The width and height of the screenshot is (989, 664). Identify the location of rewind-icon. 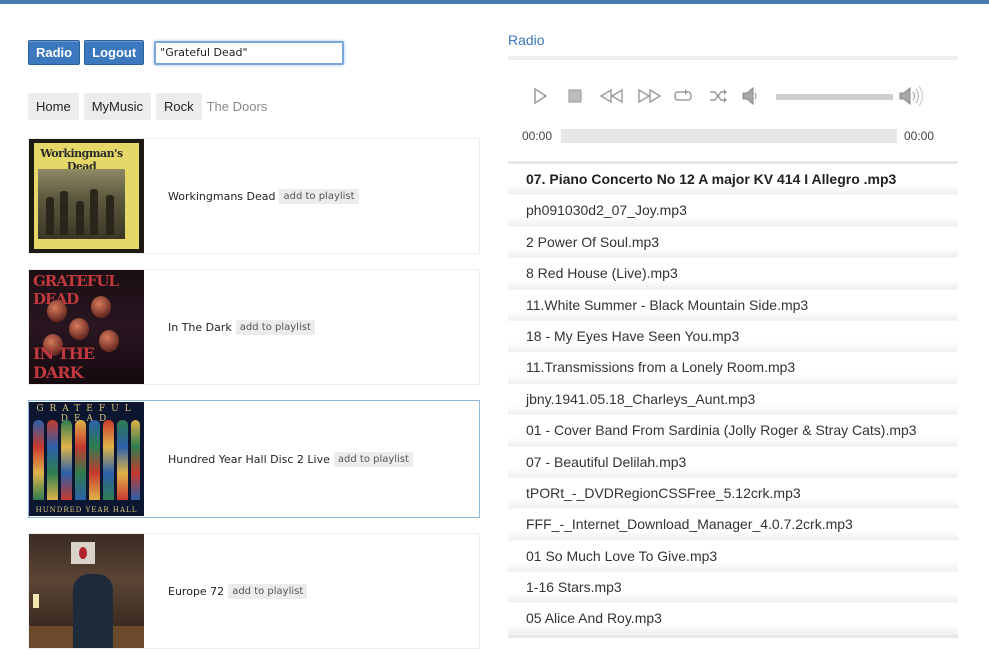
(612, 96).